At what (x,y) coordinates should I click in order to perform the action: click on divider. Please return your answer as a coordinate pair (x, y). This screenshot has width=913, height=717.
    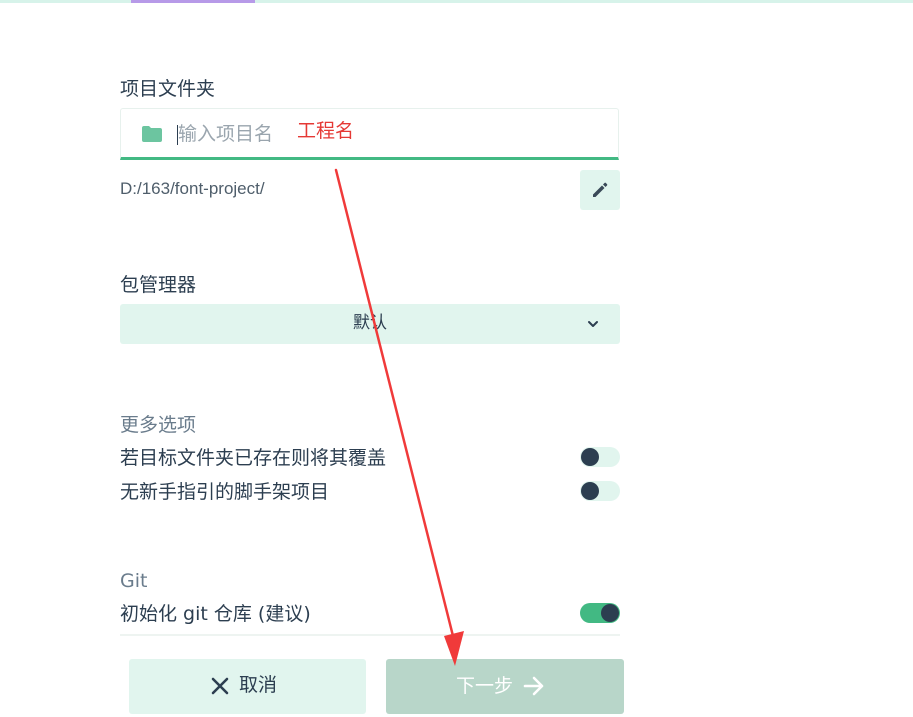
    Looking at the image, I should click on (370, 635).